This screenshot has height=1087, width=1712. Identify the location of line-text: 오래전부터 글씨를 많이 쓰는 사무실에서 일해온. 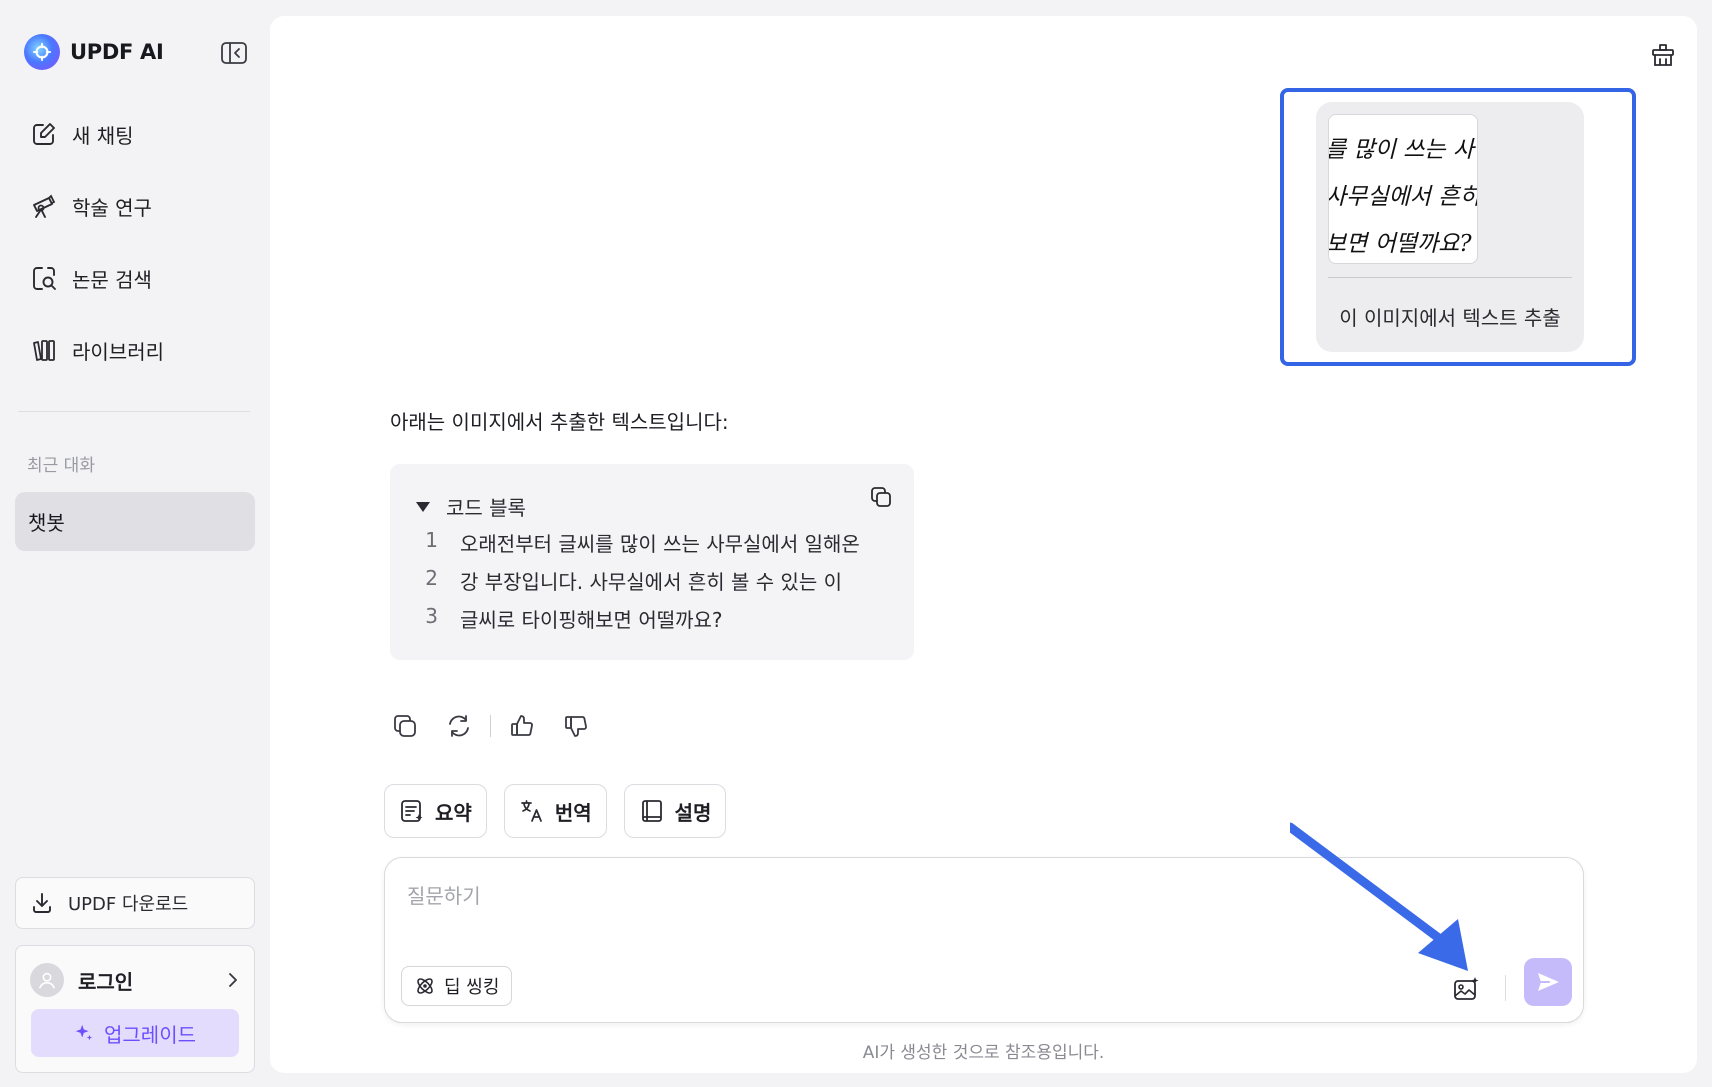
(660, 544).